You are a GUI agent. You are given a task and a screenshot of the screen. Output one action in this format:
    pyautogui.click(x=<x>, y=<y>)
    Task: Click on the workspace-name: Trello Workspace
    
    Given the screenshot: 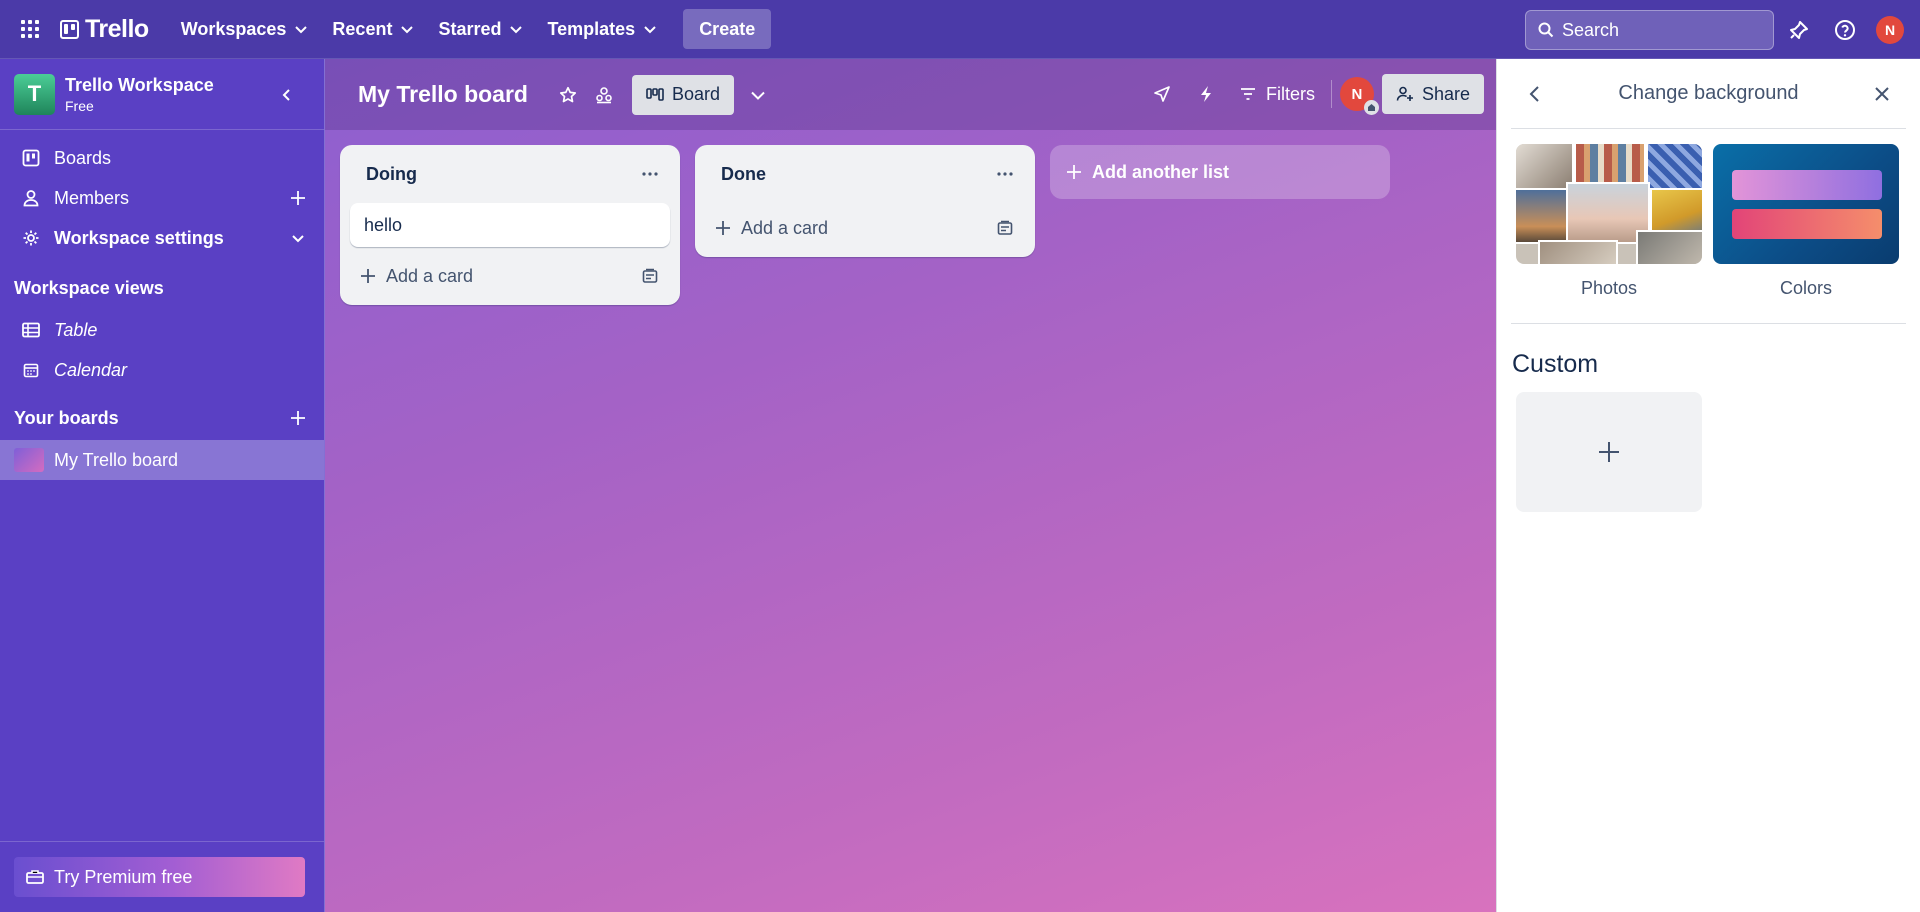 What is the action you would take?
    pyautogui.click(x=139, y=85)
    